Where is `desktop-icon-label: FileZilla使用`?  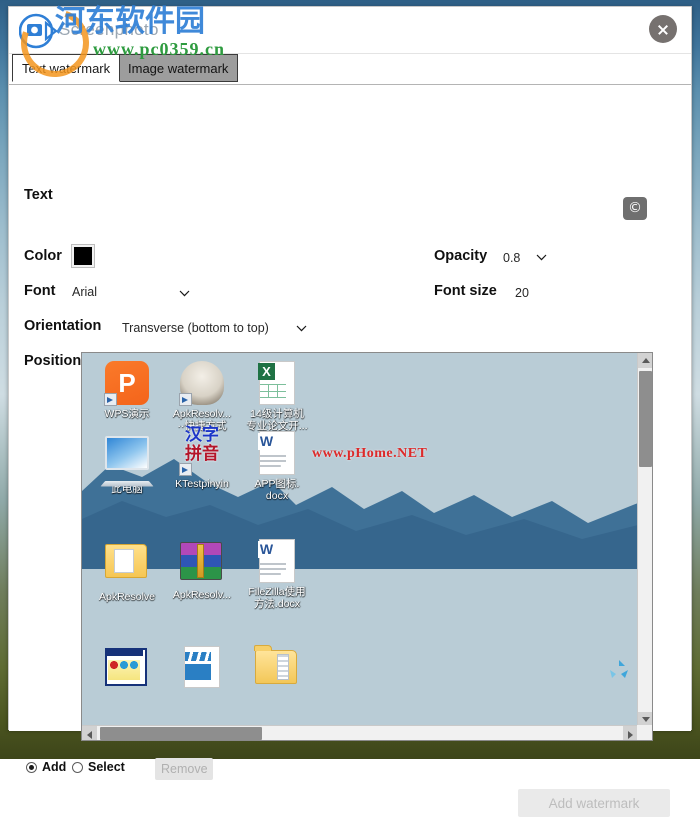 desktop-icon-label: FileZilla使用 is located at coordinates (277, 592).